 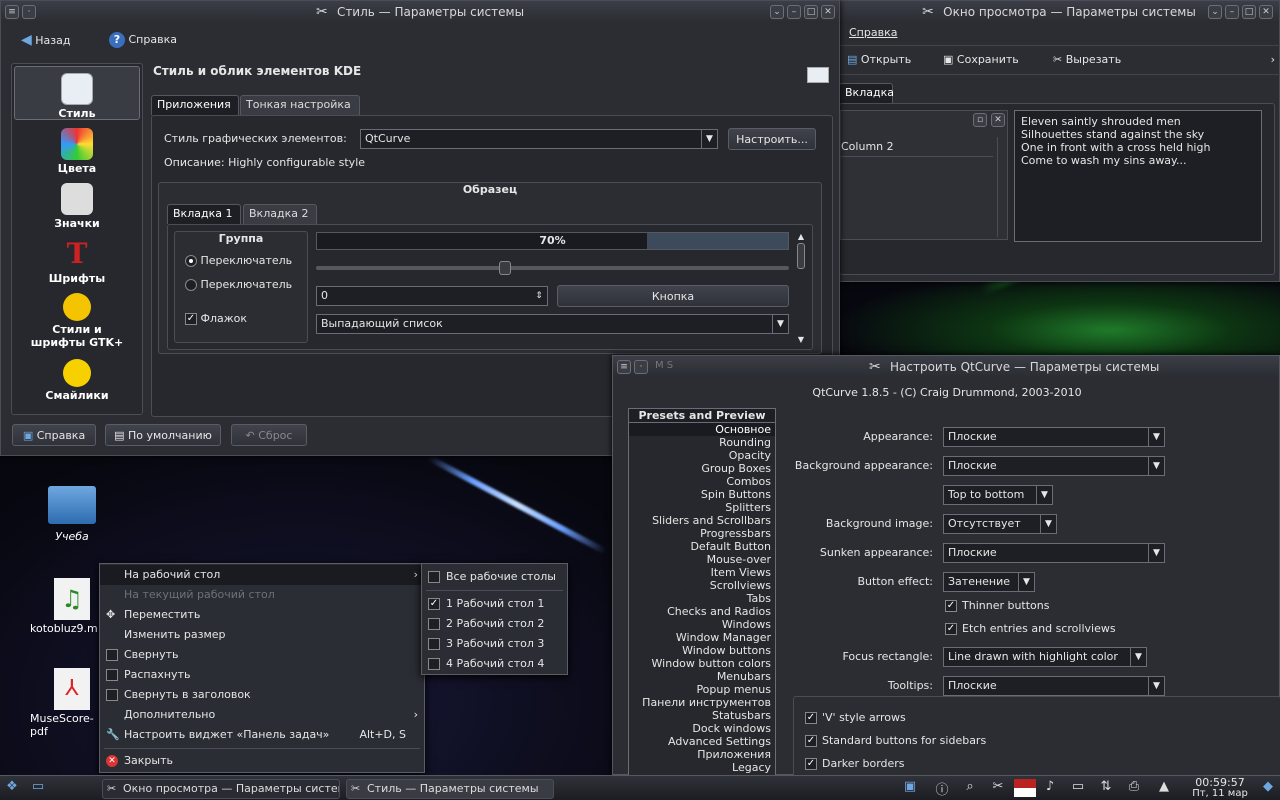 I want to click on preset-item: Приложения, so click(x=702, y=754).